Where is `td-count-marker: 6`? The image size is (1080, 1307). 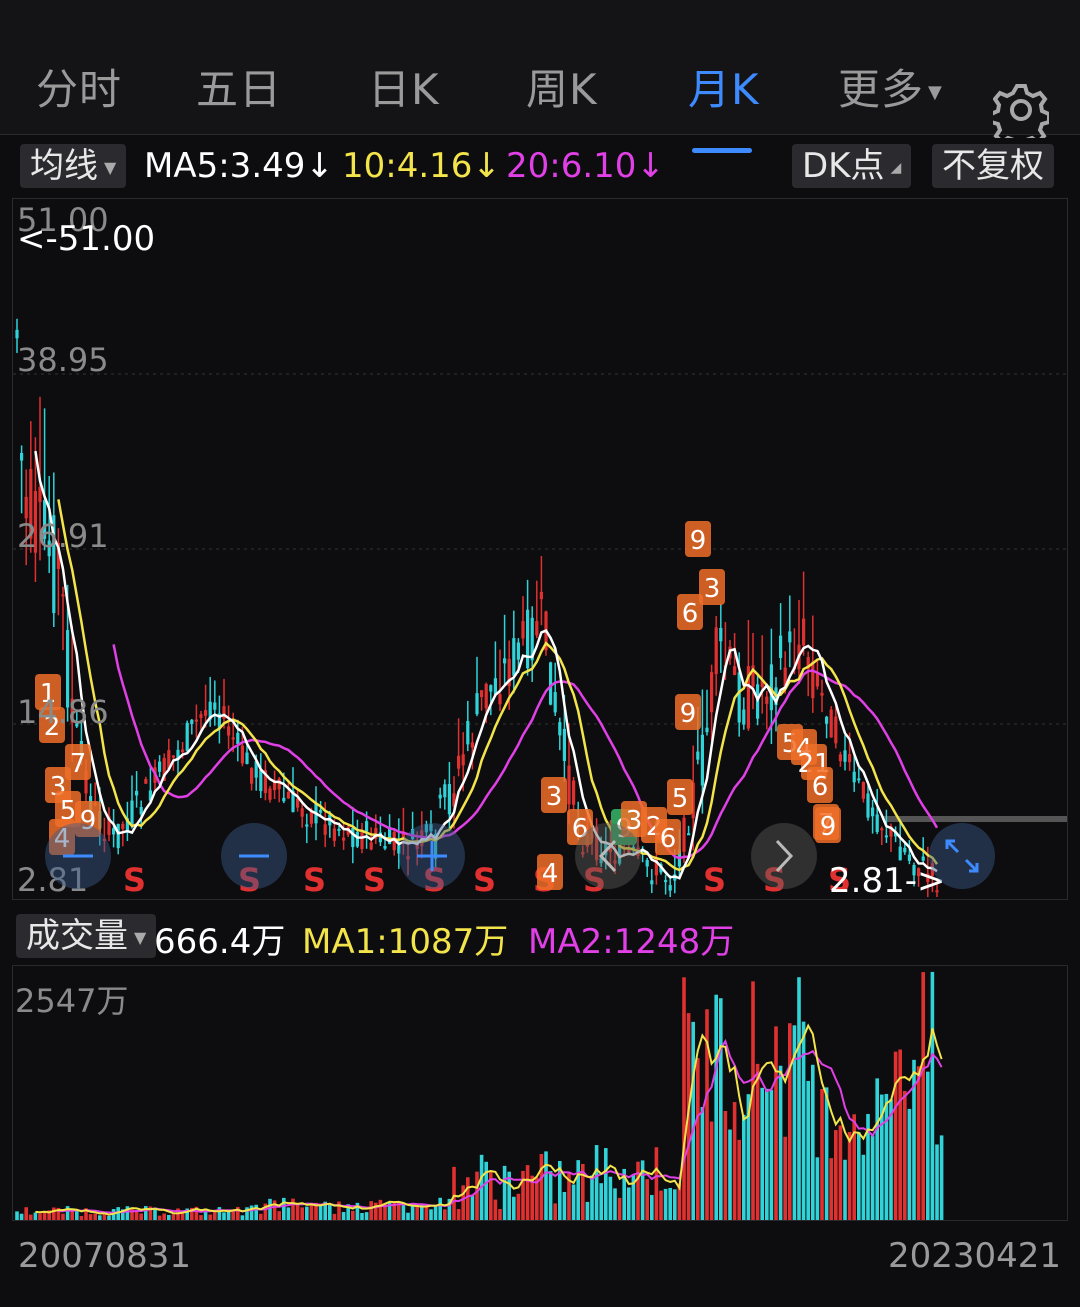
td-count-marker: 6 is located at coordinates (668, 837).